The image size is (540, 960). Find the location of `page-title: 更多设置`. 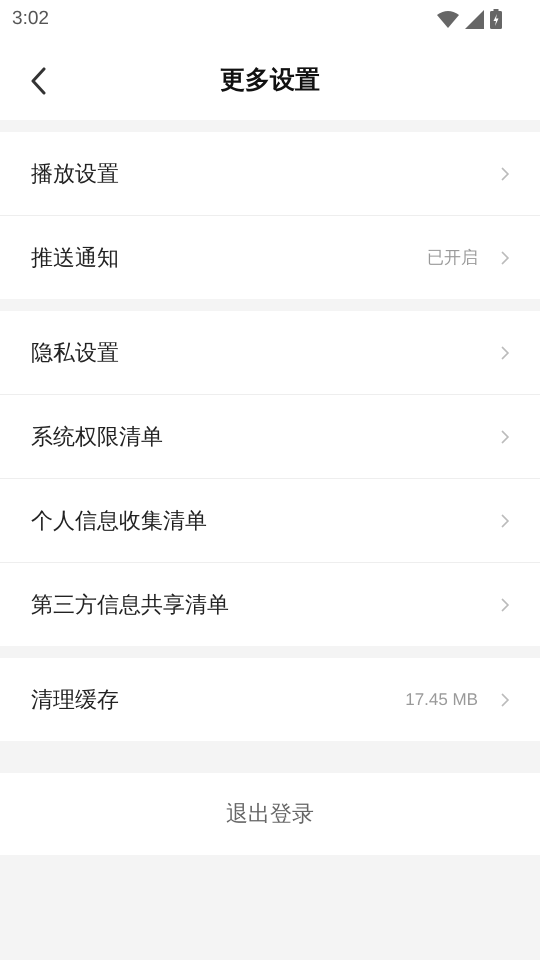

page-title: 更多设置 is located at coordinates (270, 80).